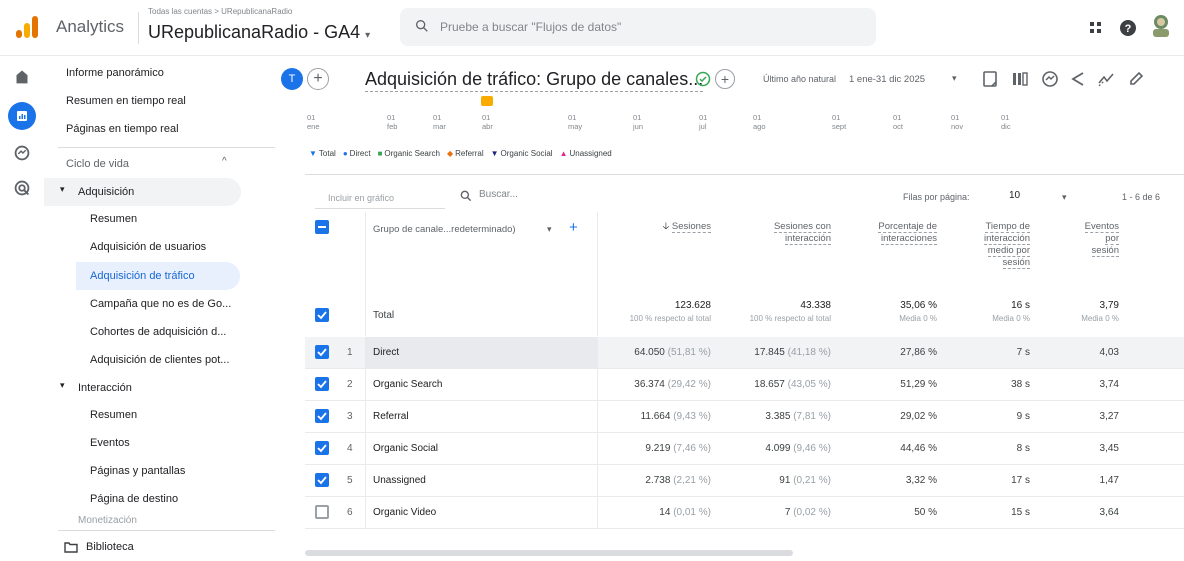 The image size is (1184, 561). I want to click on legend-item: ● Direct, so click(357, 153).